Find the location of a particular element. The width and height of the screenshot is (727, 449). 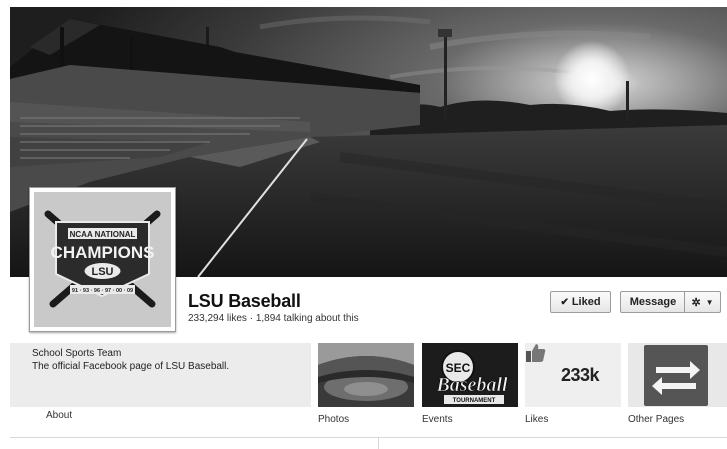

other-pages-tile is located at coordinates (677, 375).